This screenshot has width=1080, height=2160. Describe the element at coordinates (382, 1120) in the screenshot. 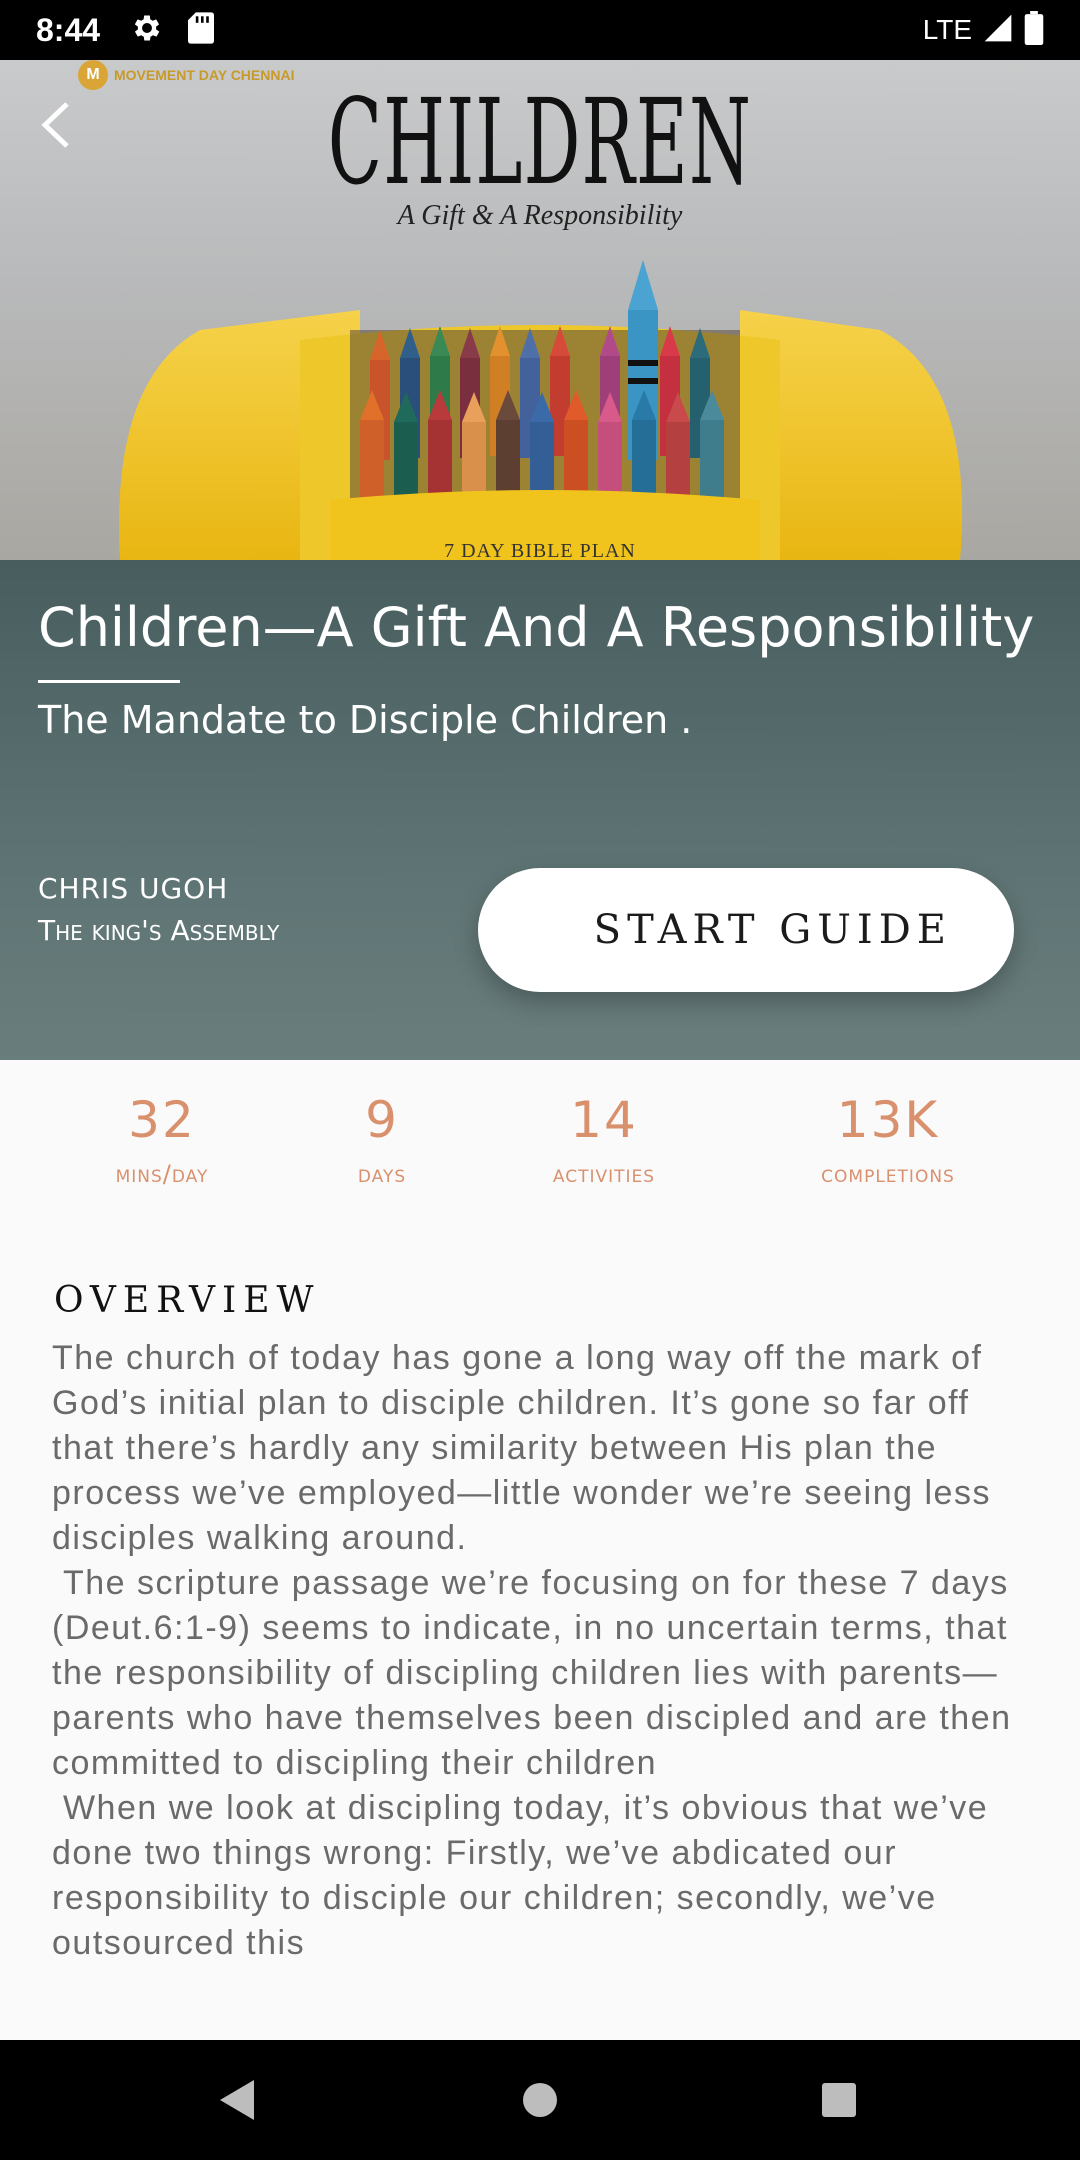

I see `stat-value: 9` at that location.